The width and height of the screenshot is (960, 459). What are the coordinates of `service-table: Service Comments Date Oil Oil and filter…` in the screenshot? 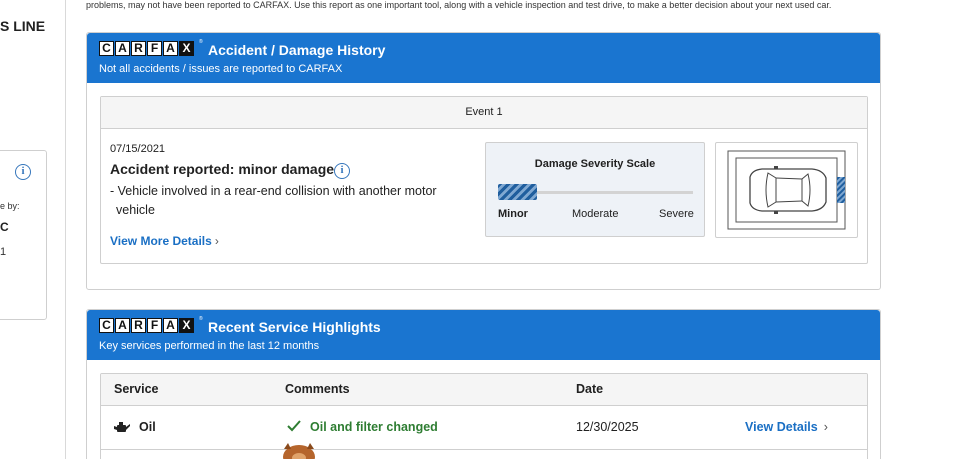 It's located at (484, 416).